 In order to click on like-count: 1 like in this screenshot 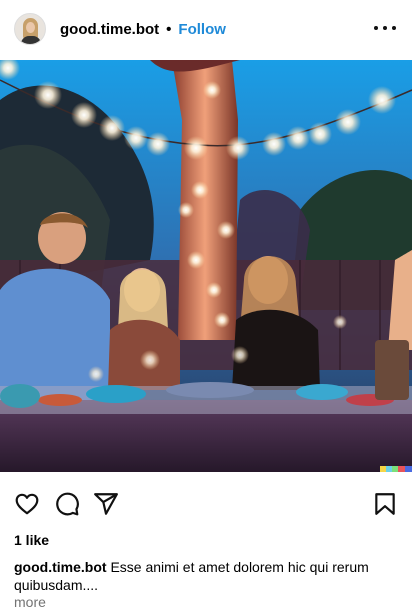, I will do `click(31, 540)`.